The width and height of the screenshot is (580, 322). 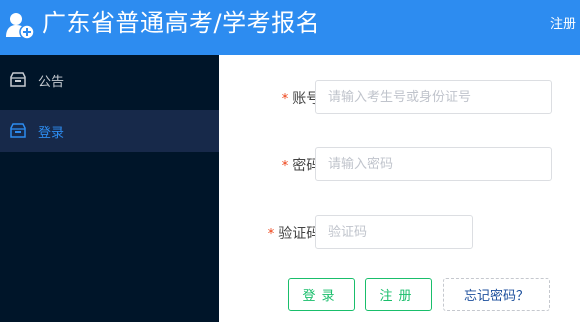 I want to click on sidebar-item-login: 登录, so click(x=109, y=131).